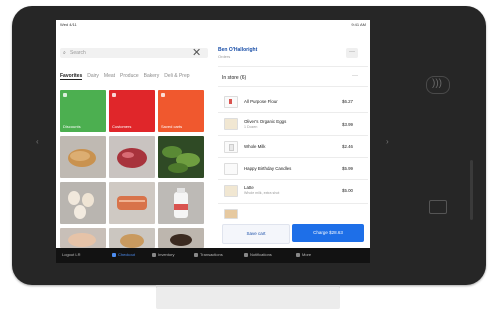 Image resolution: width=495 pixels, height=314 pixels. I want to click on nav-checkout-label: Checkout, so click(126, 254).